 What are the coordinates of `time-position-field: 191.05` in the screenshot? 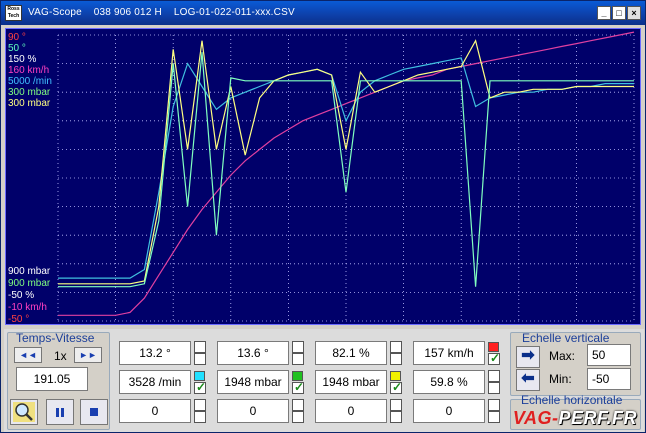 It's located at (52, 379).